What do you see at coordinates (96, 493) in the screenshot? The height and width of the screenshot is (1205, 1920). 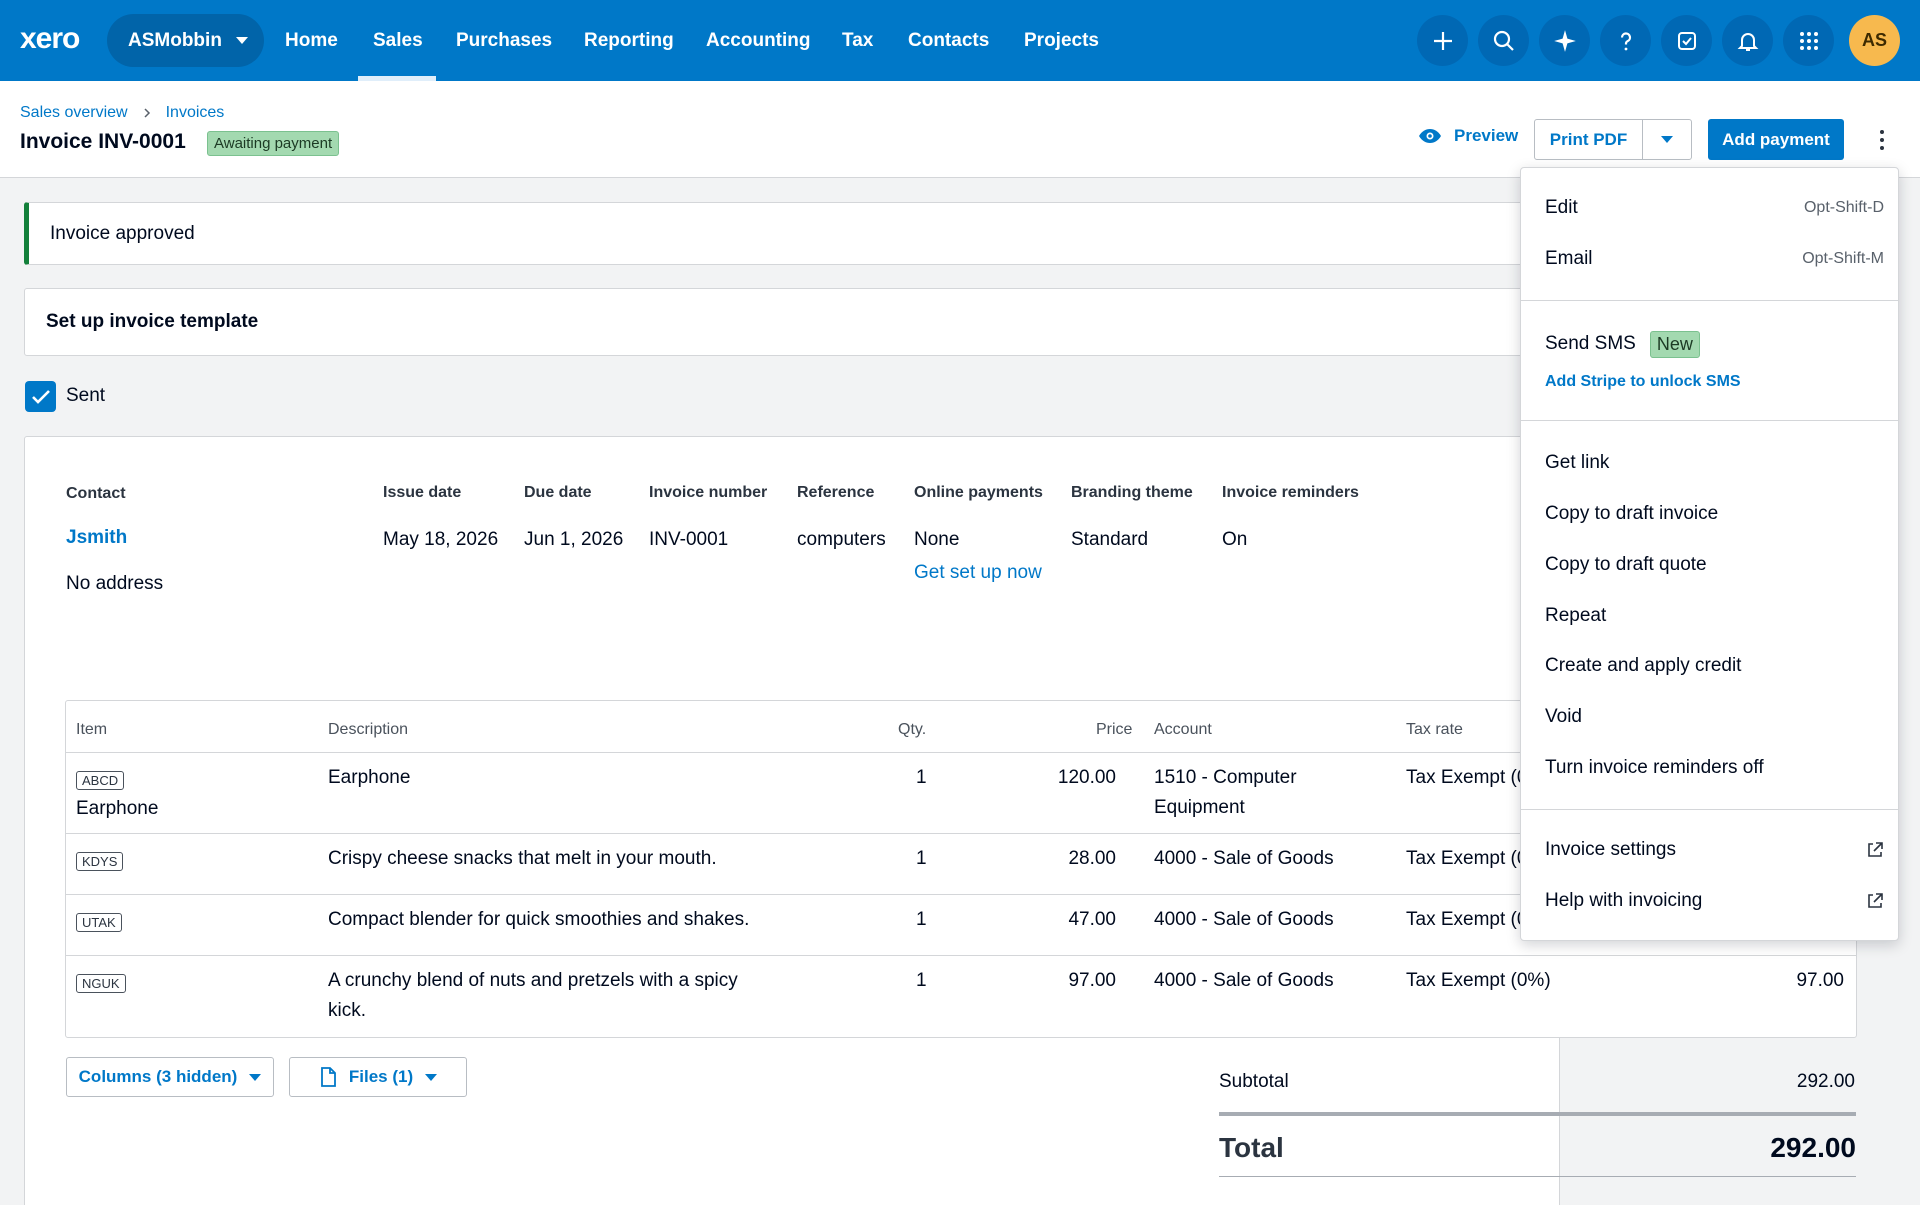 I see `contact-label: Contact` at bounding box center [96, 493].